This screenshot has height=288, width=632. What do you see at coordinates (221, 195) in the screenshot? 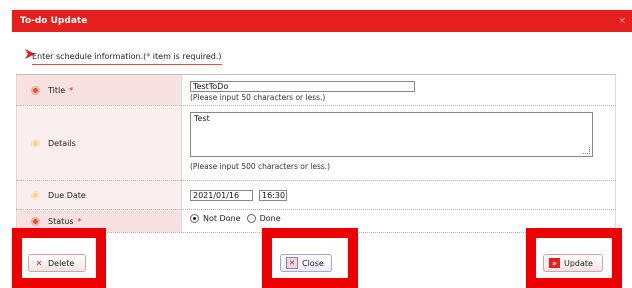
I see `due-date-input: 2021/01/16` at bounding box center [221, 195].